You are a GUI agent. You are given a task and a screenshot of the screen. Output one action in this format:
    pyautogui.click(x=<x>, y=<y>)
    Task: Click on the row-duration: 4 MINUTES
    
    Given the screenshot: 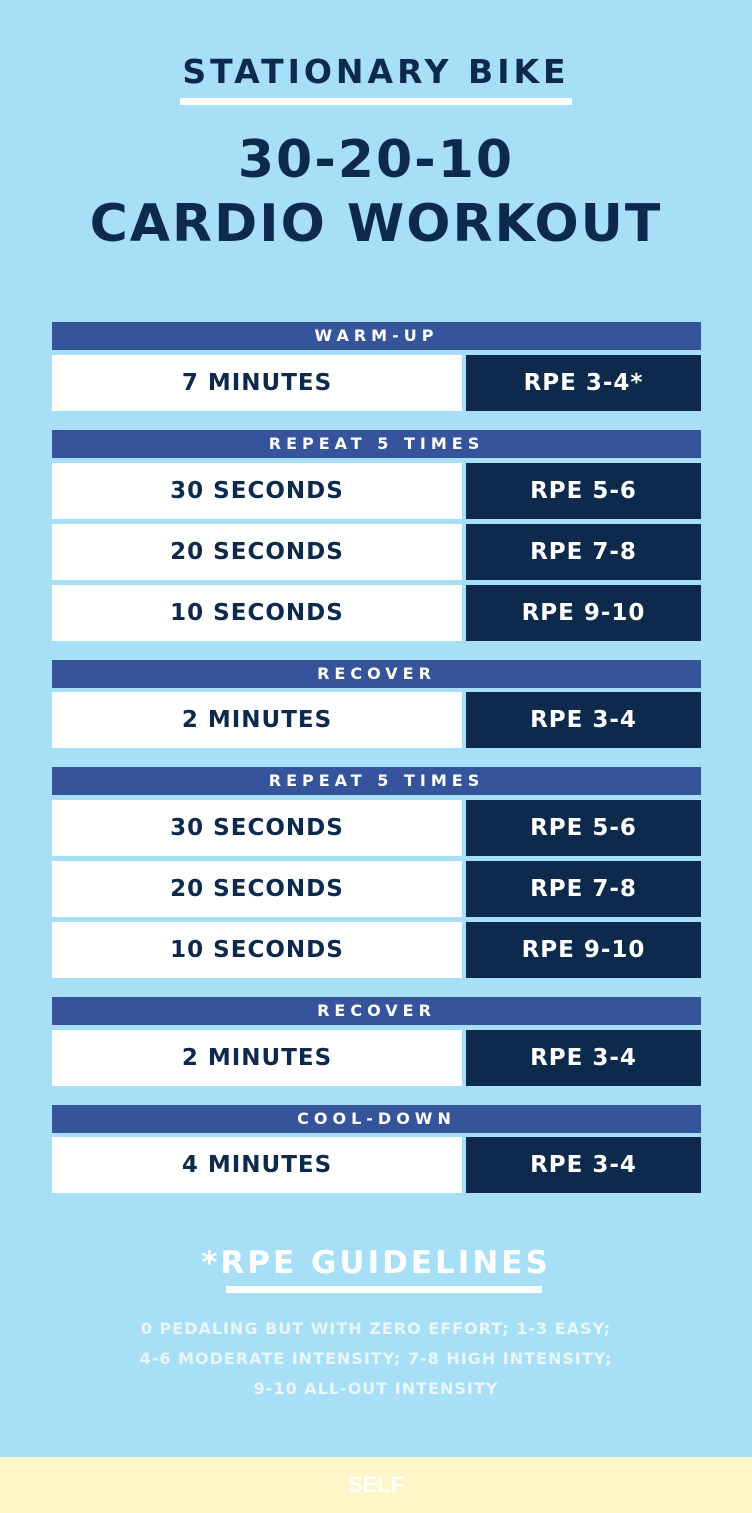 What is the action you would take?
    pyautogui.click(x=257, y=1165)
    